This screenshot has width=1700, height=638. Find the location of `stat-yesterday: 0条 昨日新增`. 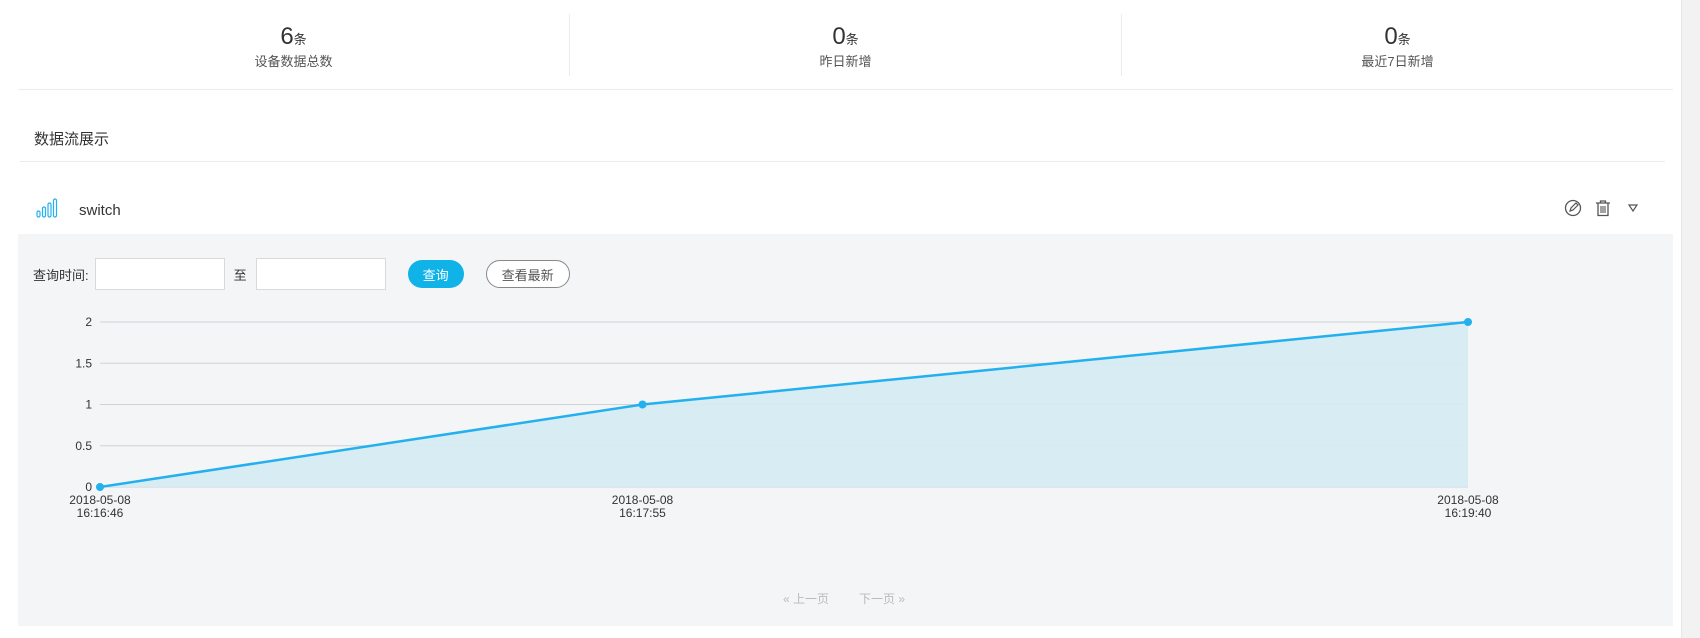

stat-yesterday: 0条 昨日新增 is located at coordinates (846, 45).